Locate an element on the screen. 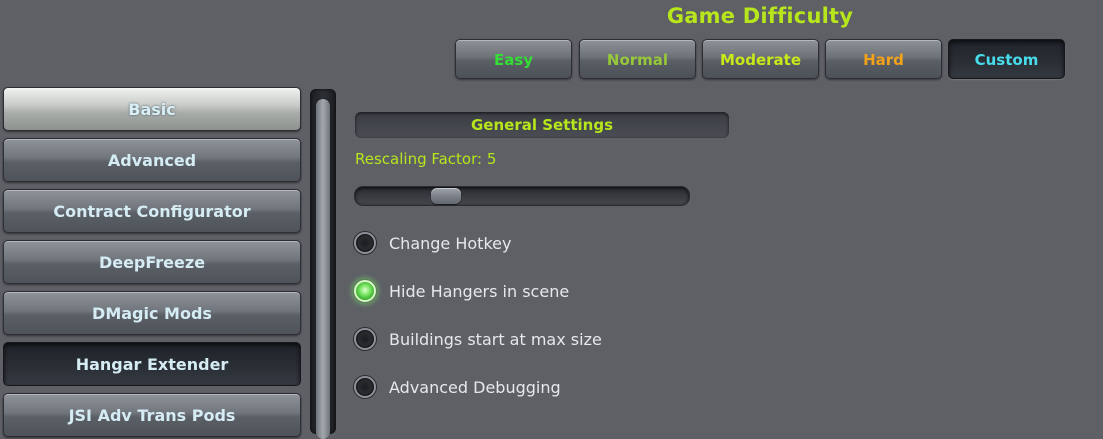 Image resolution: width=1103 pixels, height=439 pixels. category-contract-configurator-label: Contract Configurator is located at coordinates (152, 211).